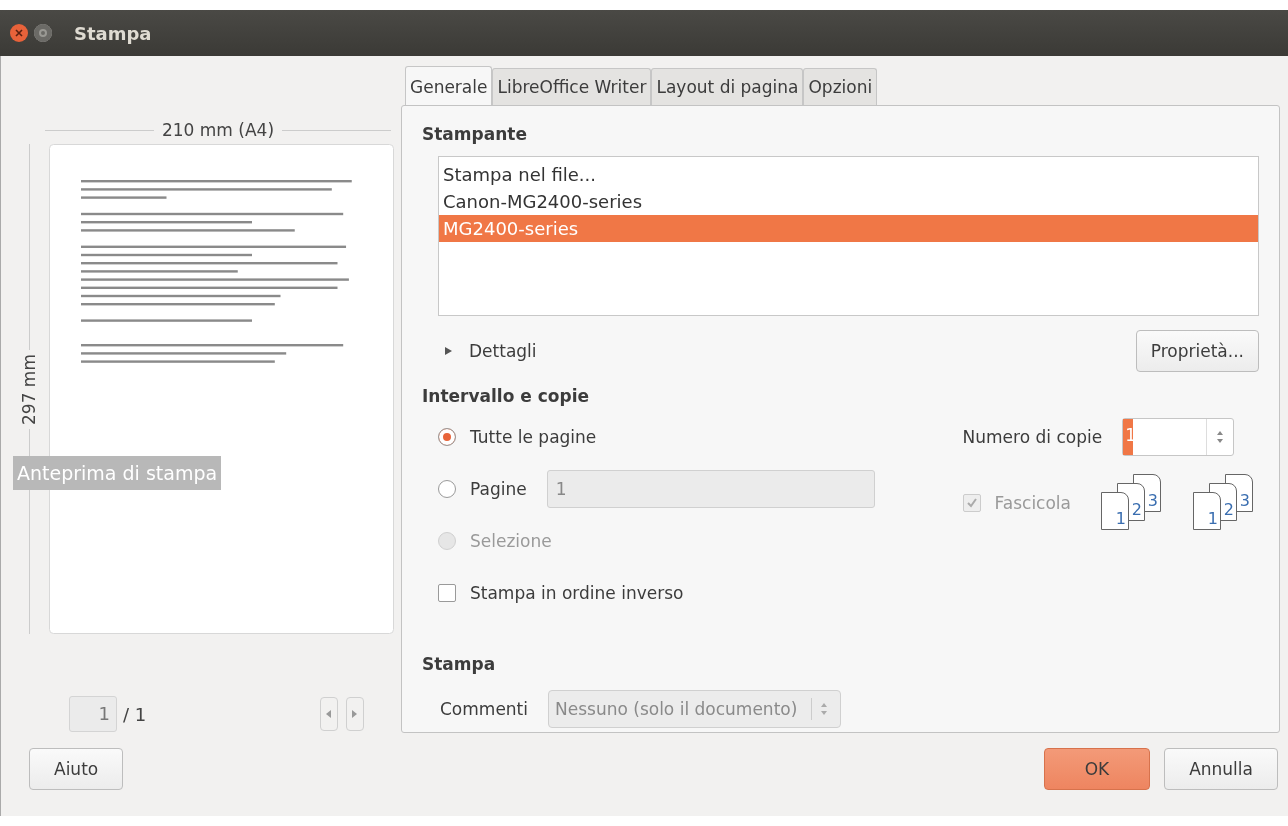  What do you see at coordinates (43, 33) in the screenshot?
I see `minimize-icon` at bounding box center [43, 33].